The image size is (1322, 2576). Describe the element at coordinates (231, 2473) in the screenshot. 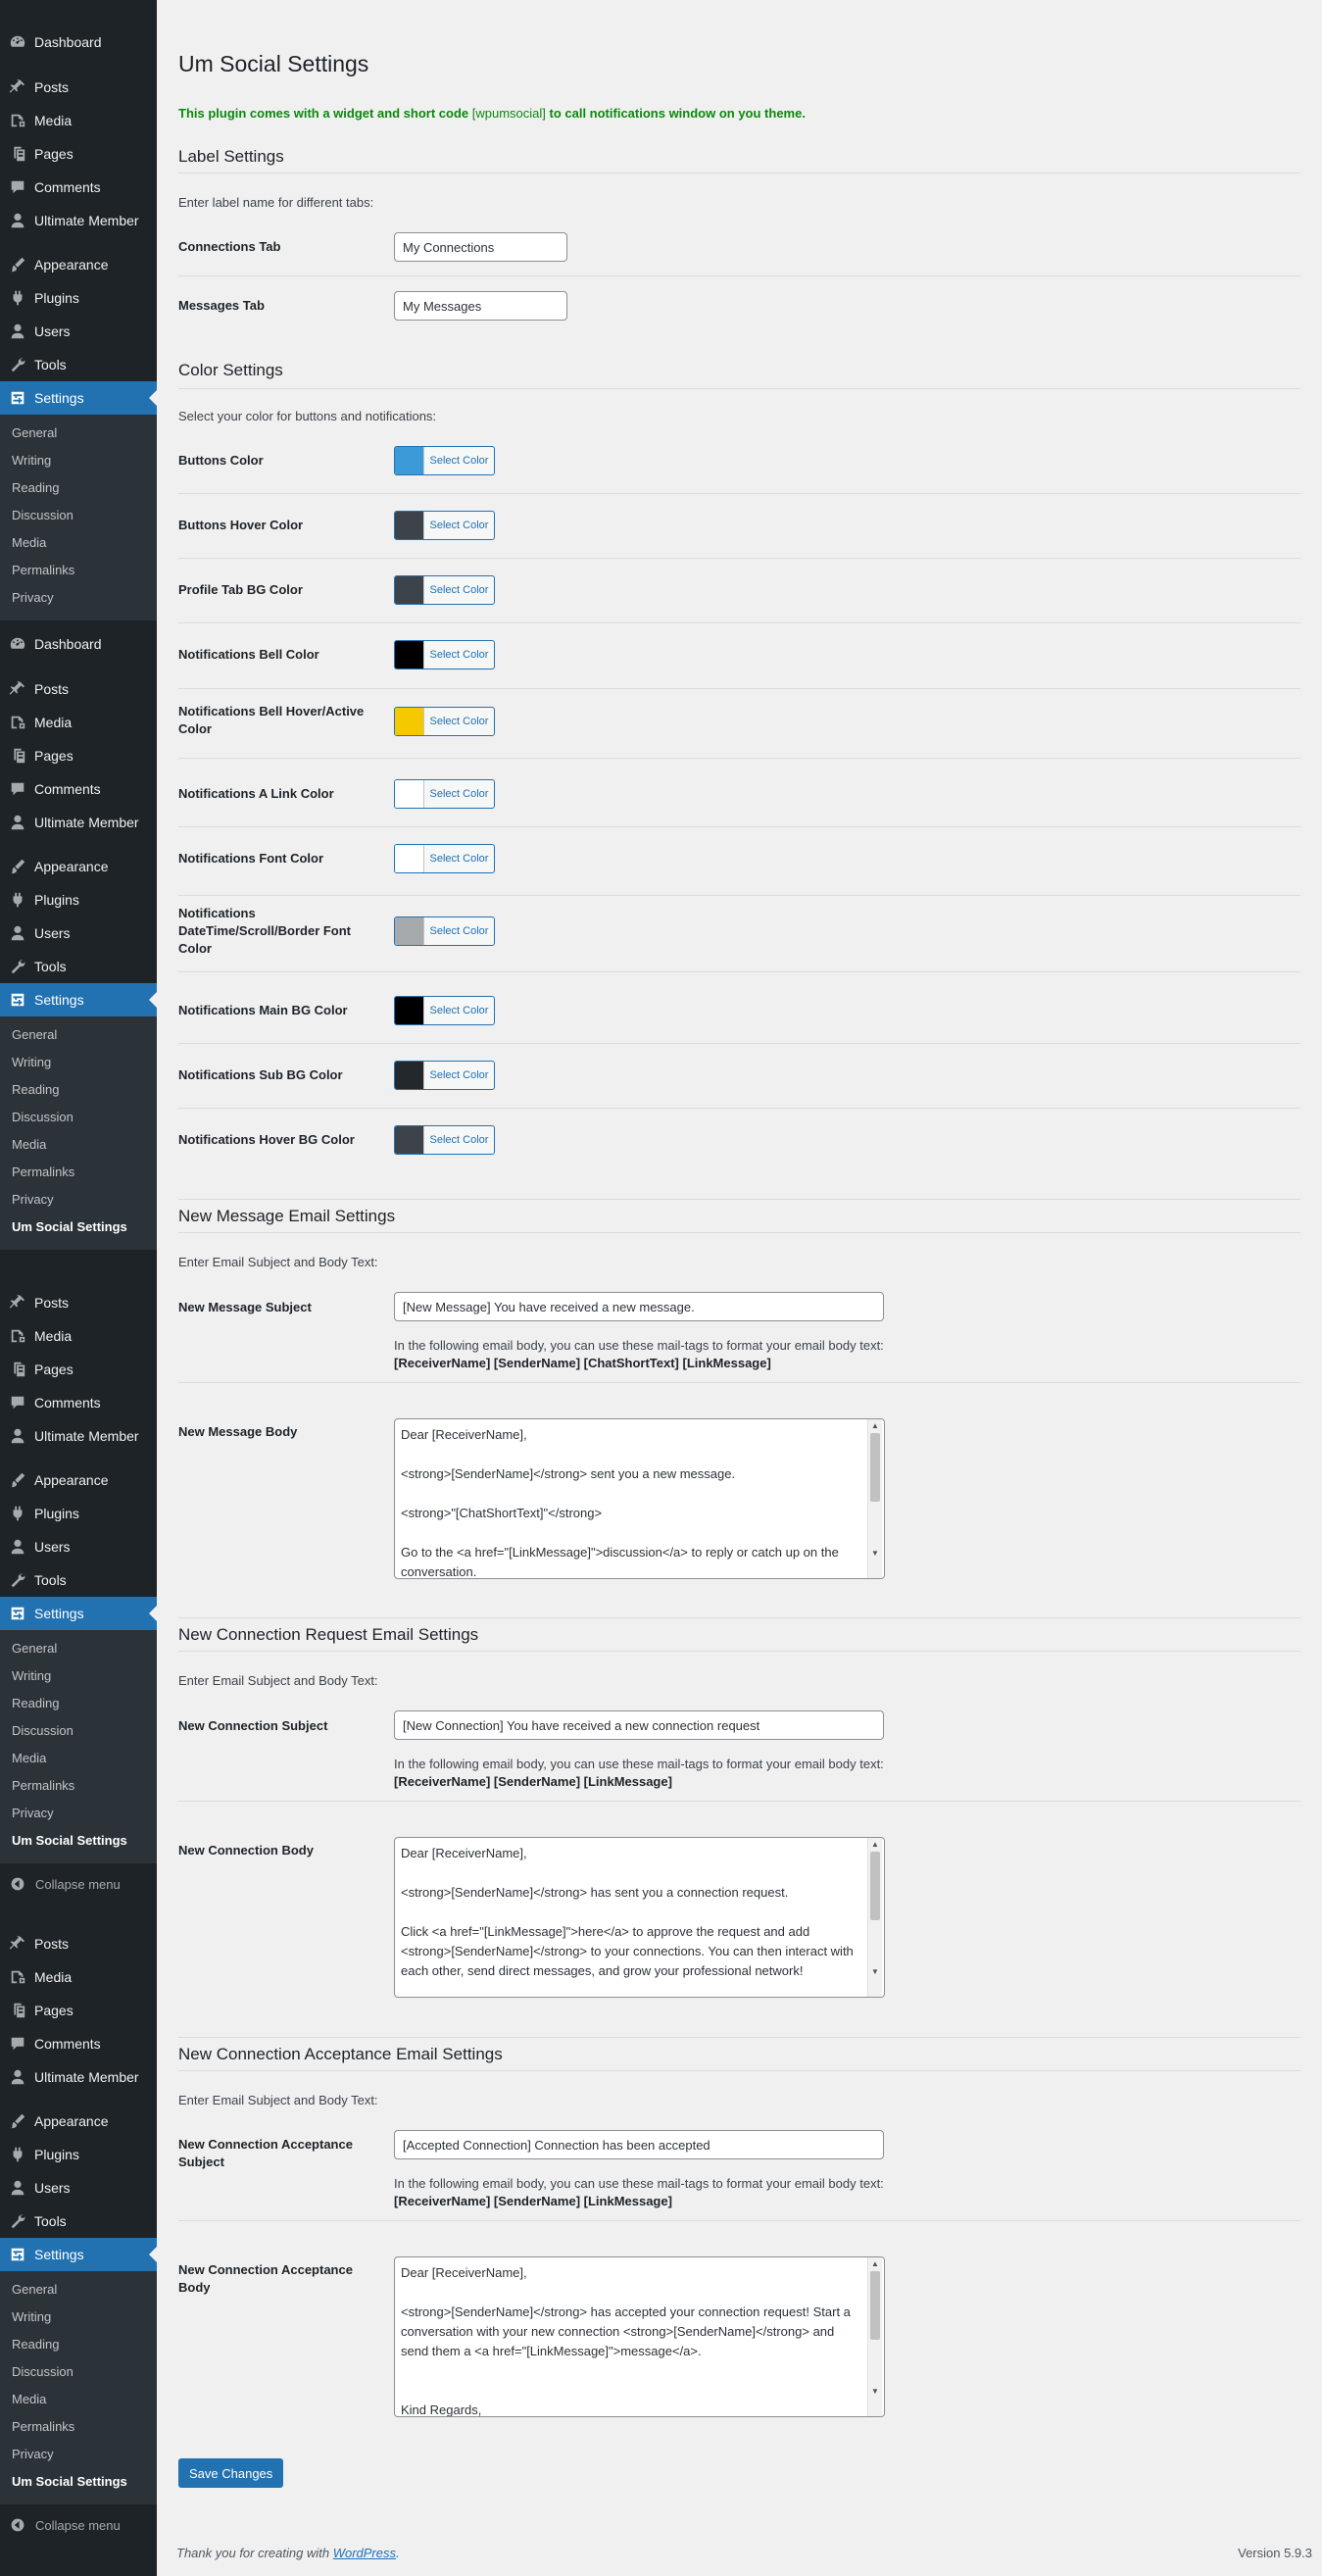

I see `save-changes-button: Save Changes` at that location.